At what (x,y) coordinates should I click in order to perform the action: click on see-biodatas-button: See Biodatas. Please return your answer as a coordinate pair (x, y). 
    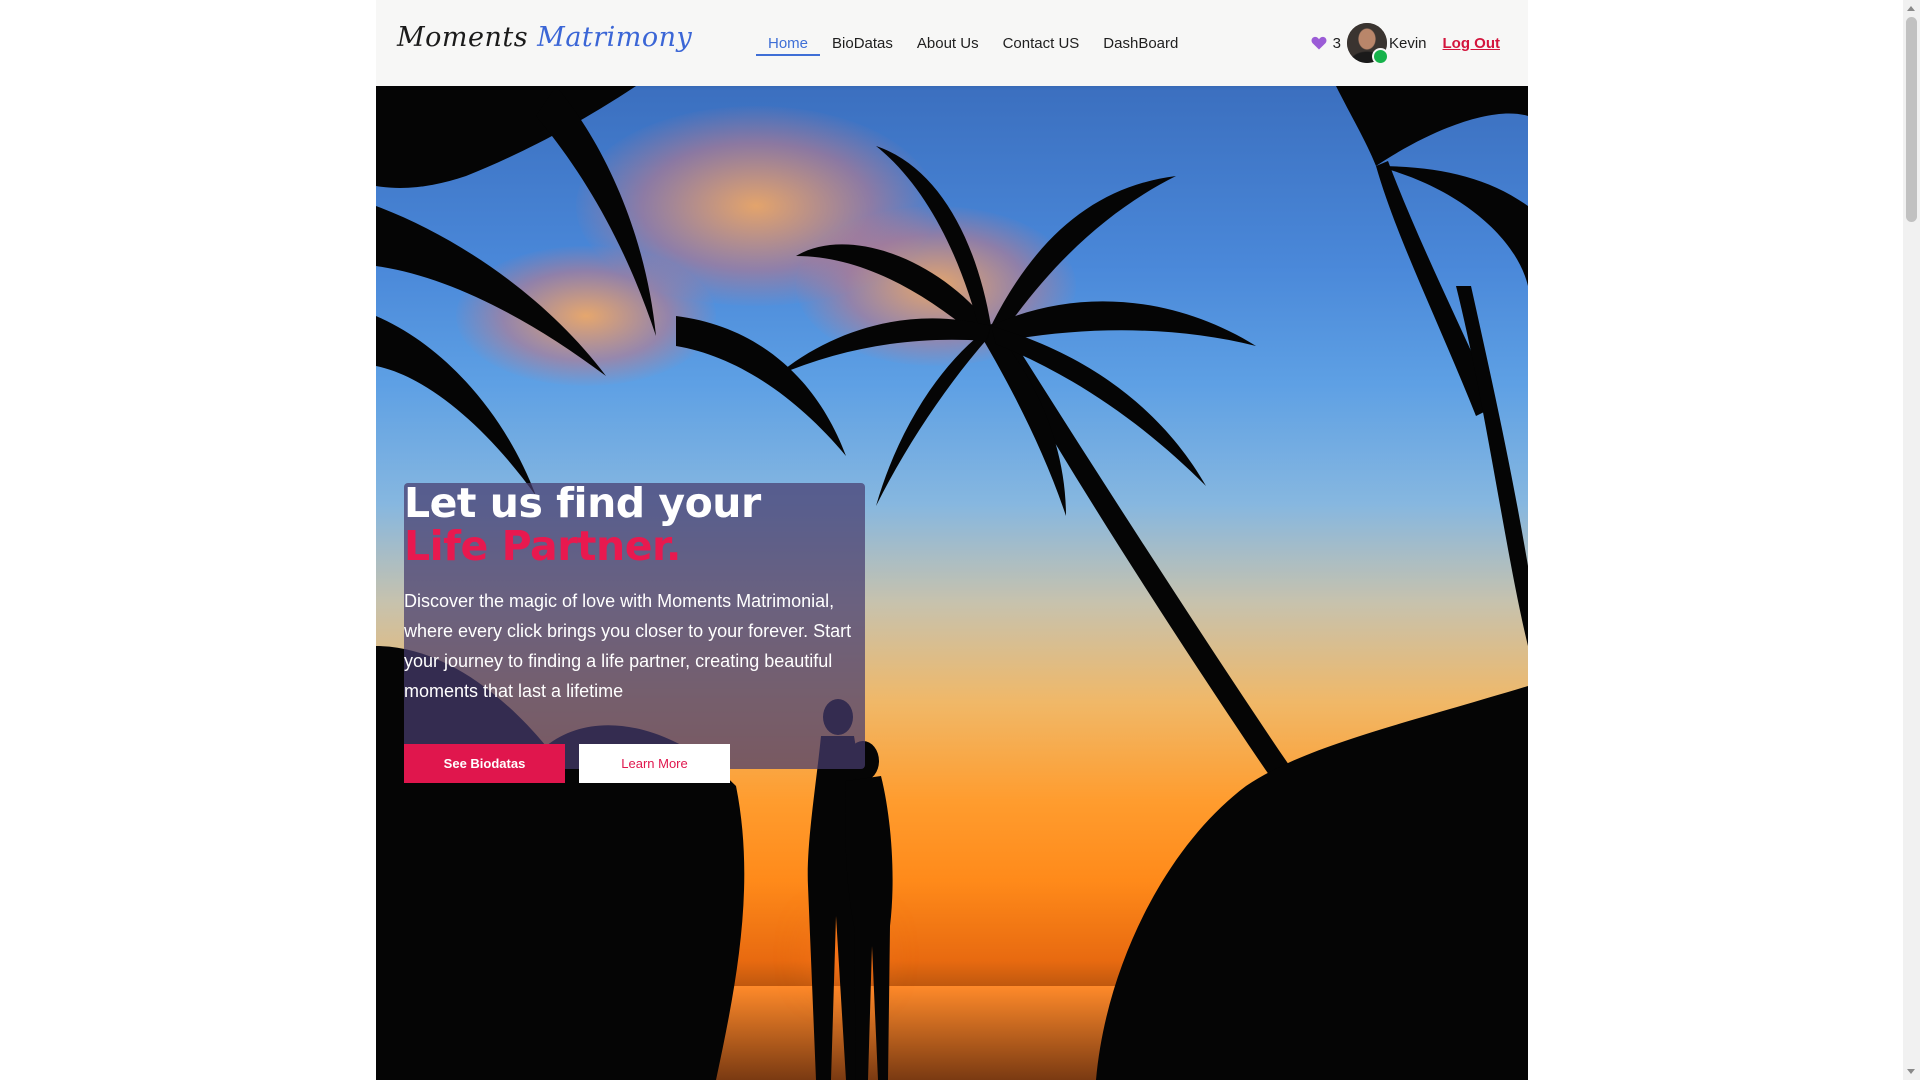
    Looking at the image, I should click on (484, 763).